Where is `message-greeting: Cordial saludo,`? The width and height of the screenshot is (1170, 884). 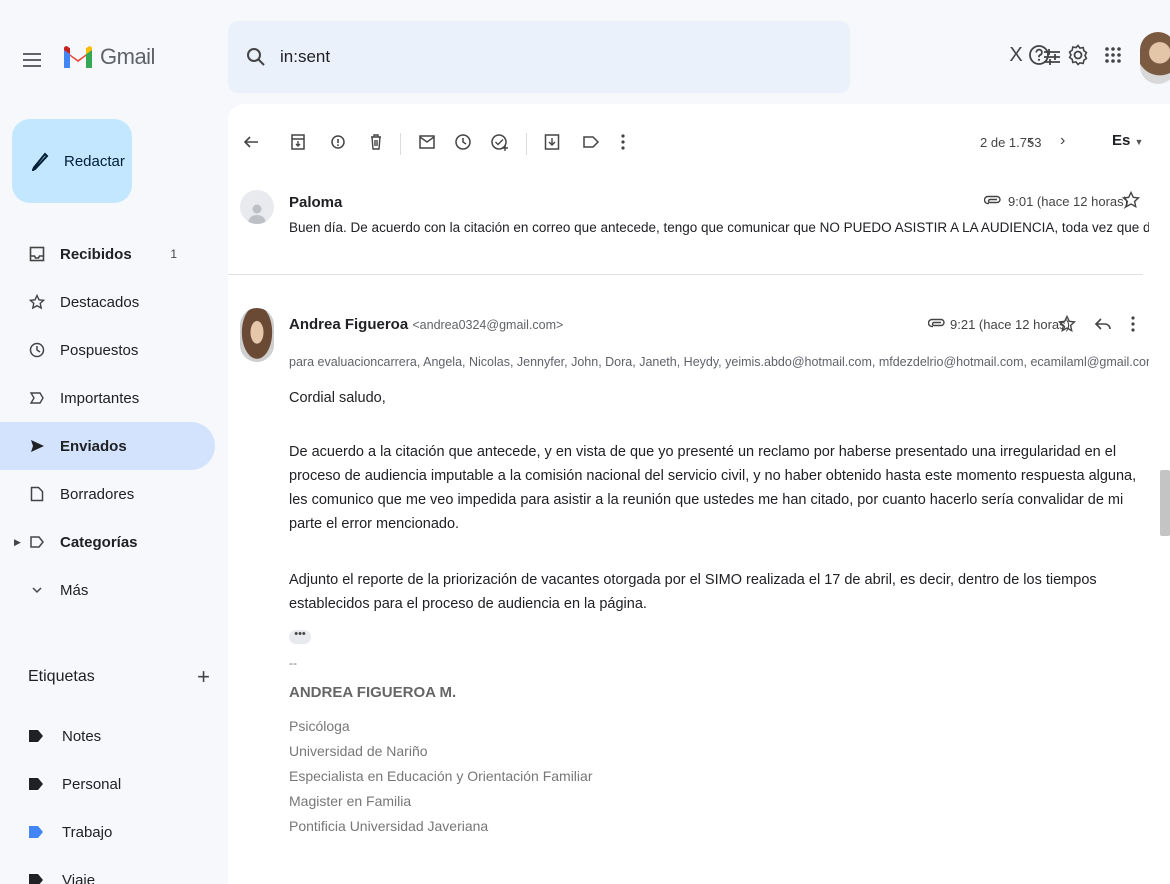 message-greeting: Cordial saludo, is located at coordinates (337, 398).